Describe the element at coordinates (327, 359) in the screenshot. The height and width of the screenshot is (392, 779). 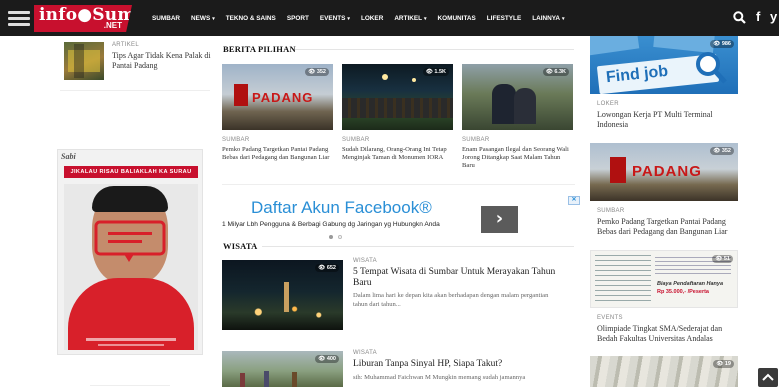
I see `views-badge: 👁 400` at that location.